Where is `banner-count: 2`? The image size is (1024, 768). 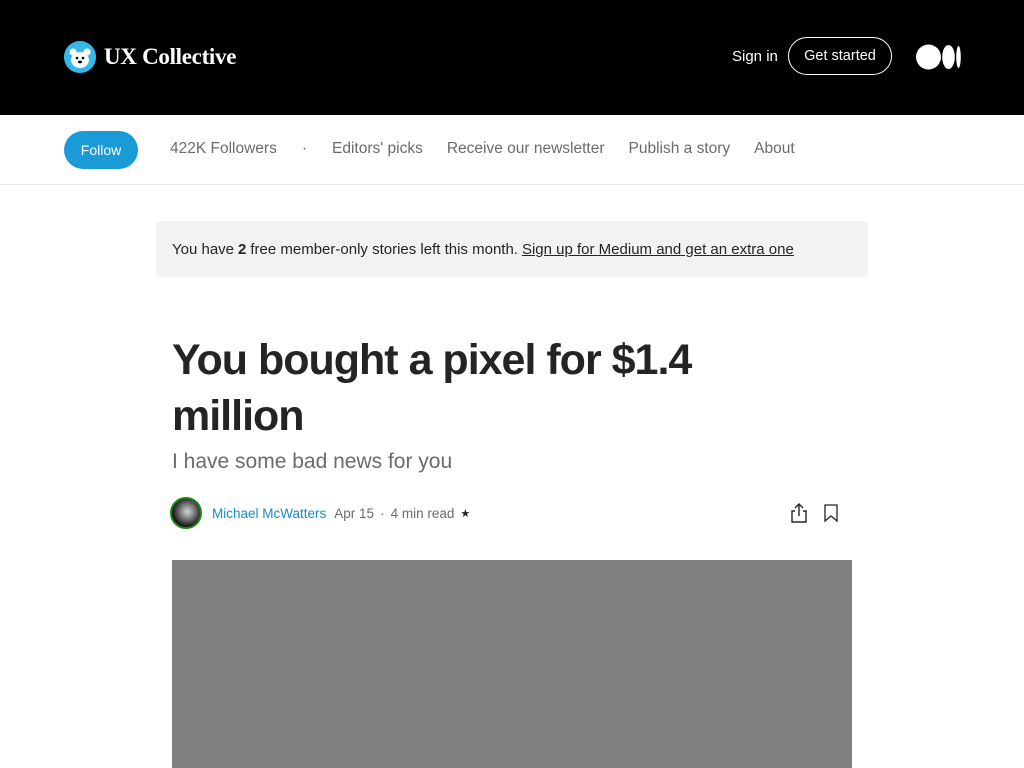 banner-count: 2 is located at coordinates (242, 249).